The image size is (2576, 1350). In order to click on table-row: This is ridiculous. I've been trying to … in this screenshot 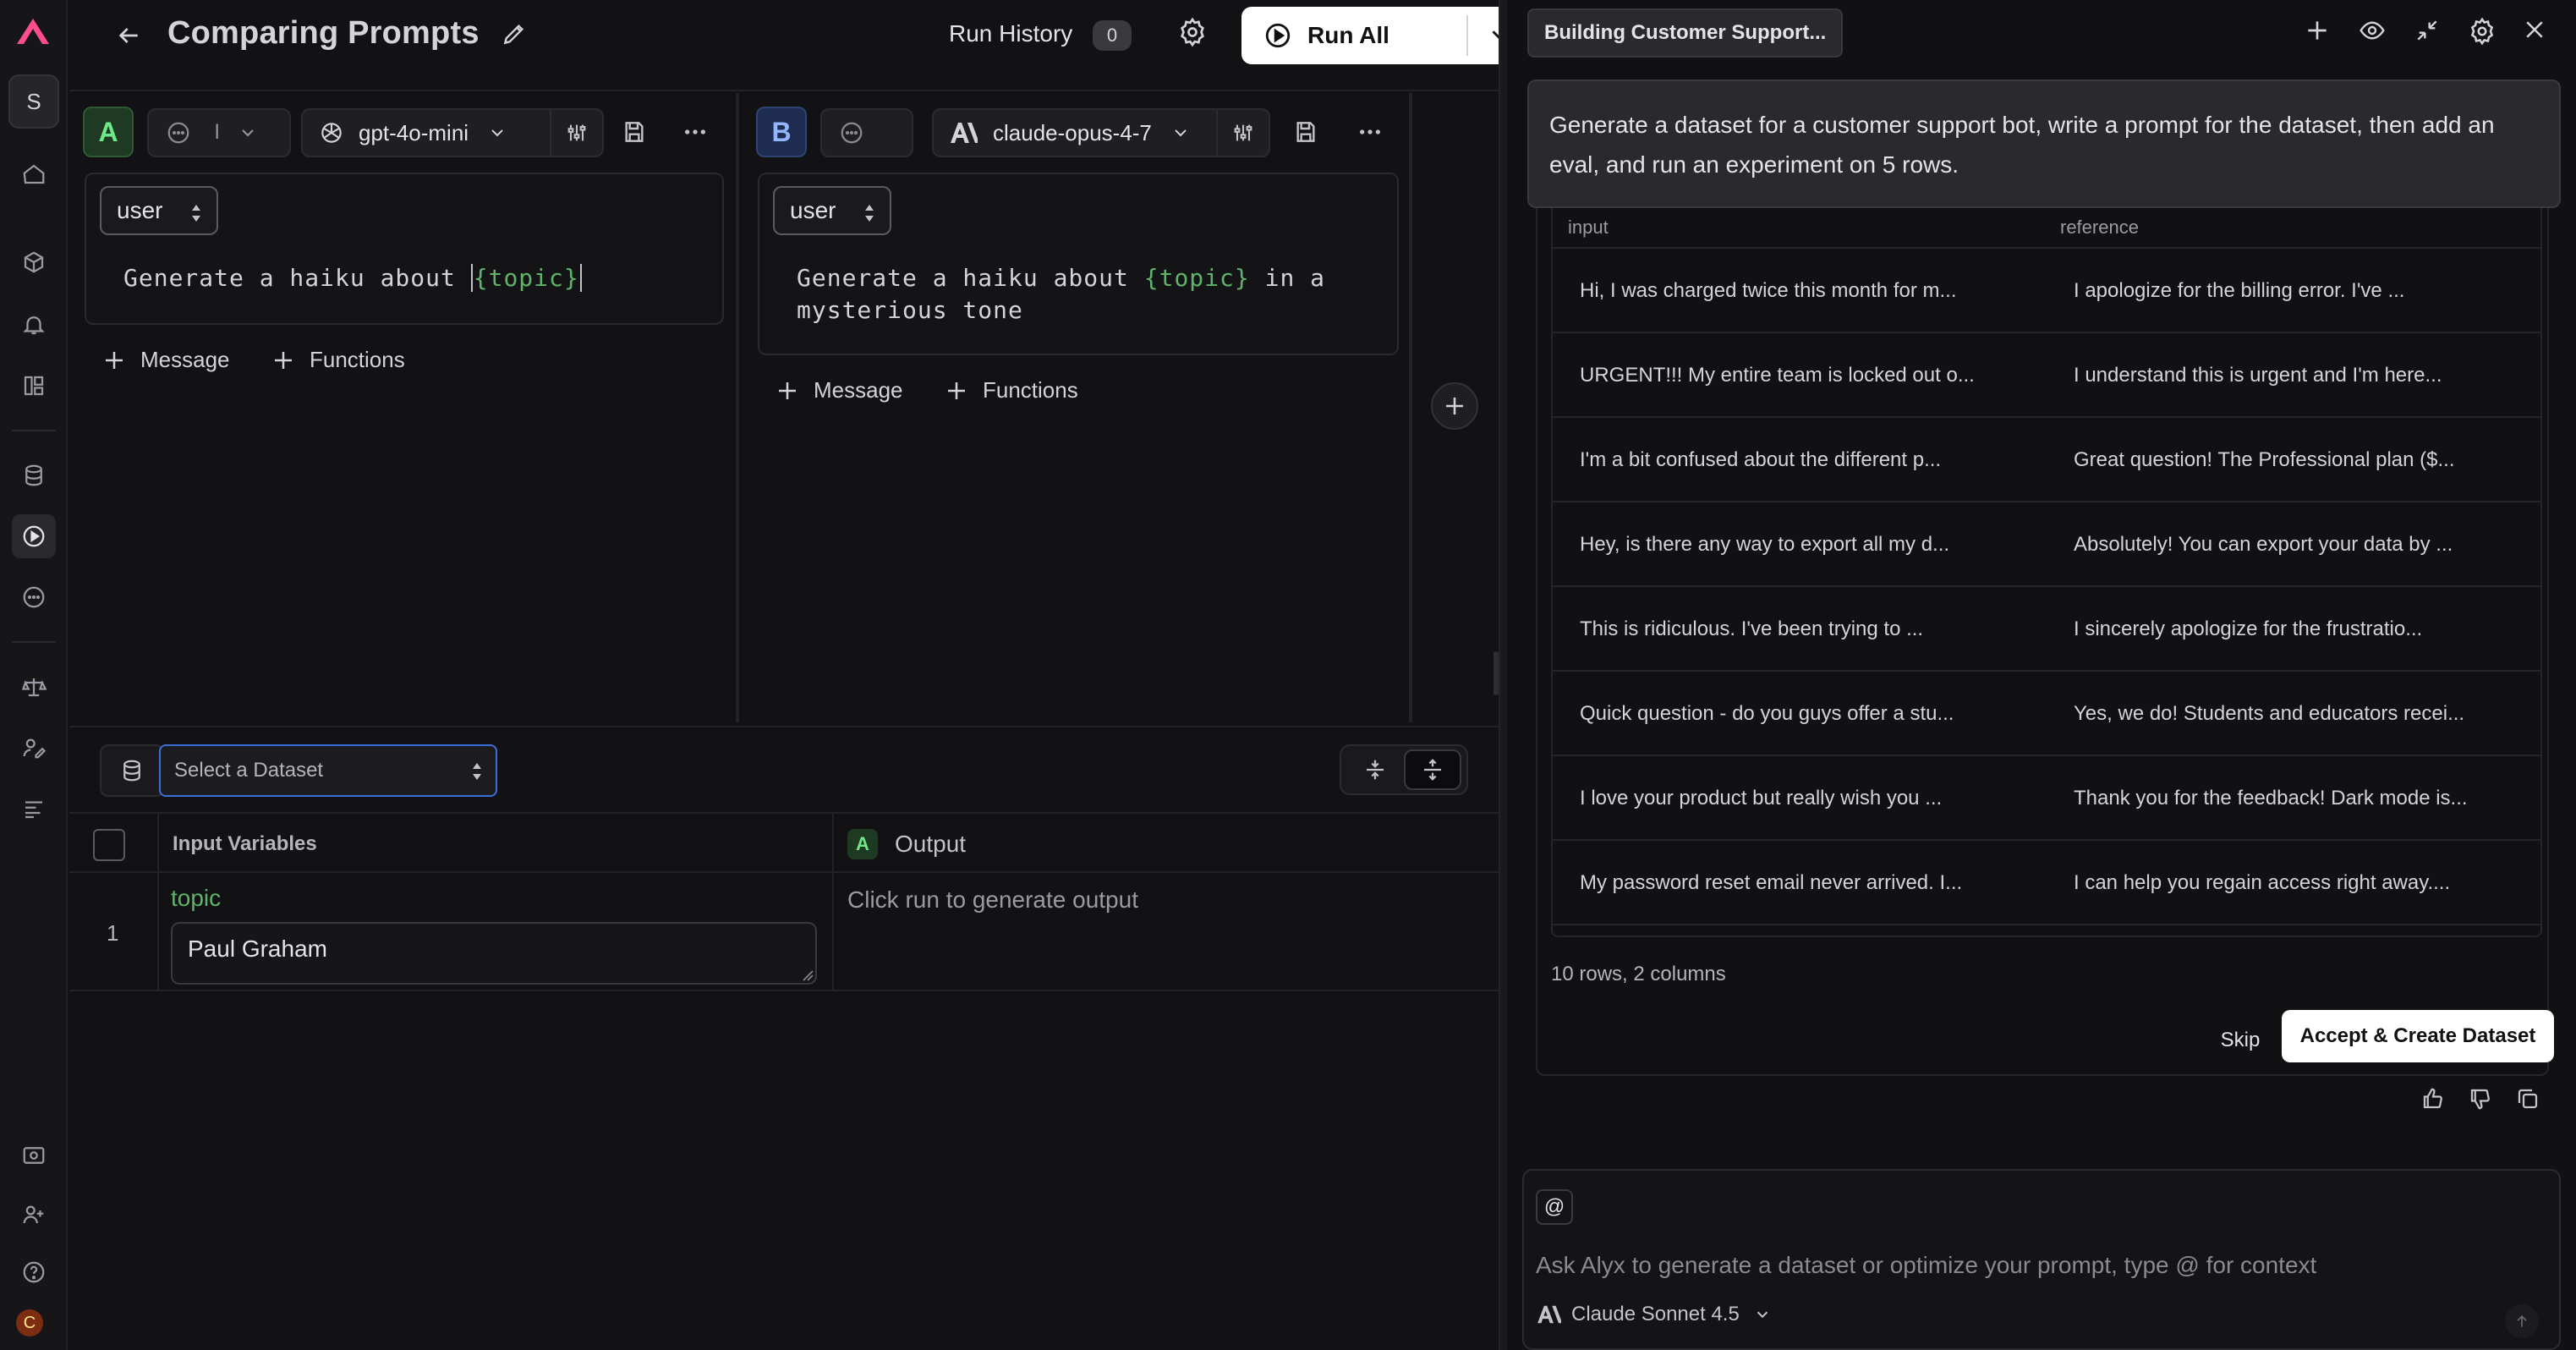, I will do `click(2046, 629)`.